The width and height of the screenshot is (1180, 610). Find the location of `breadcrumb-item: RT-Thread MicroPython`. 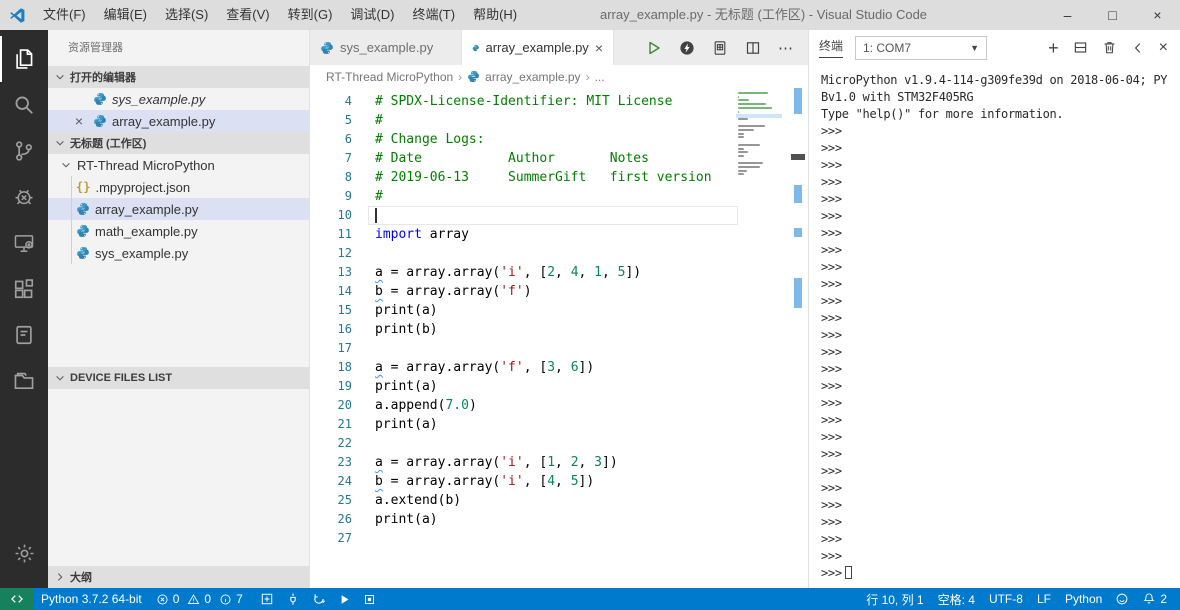

breadcrumb-item: RT-Thread MicroPython is located at coordinates (389, 77).